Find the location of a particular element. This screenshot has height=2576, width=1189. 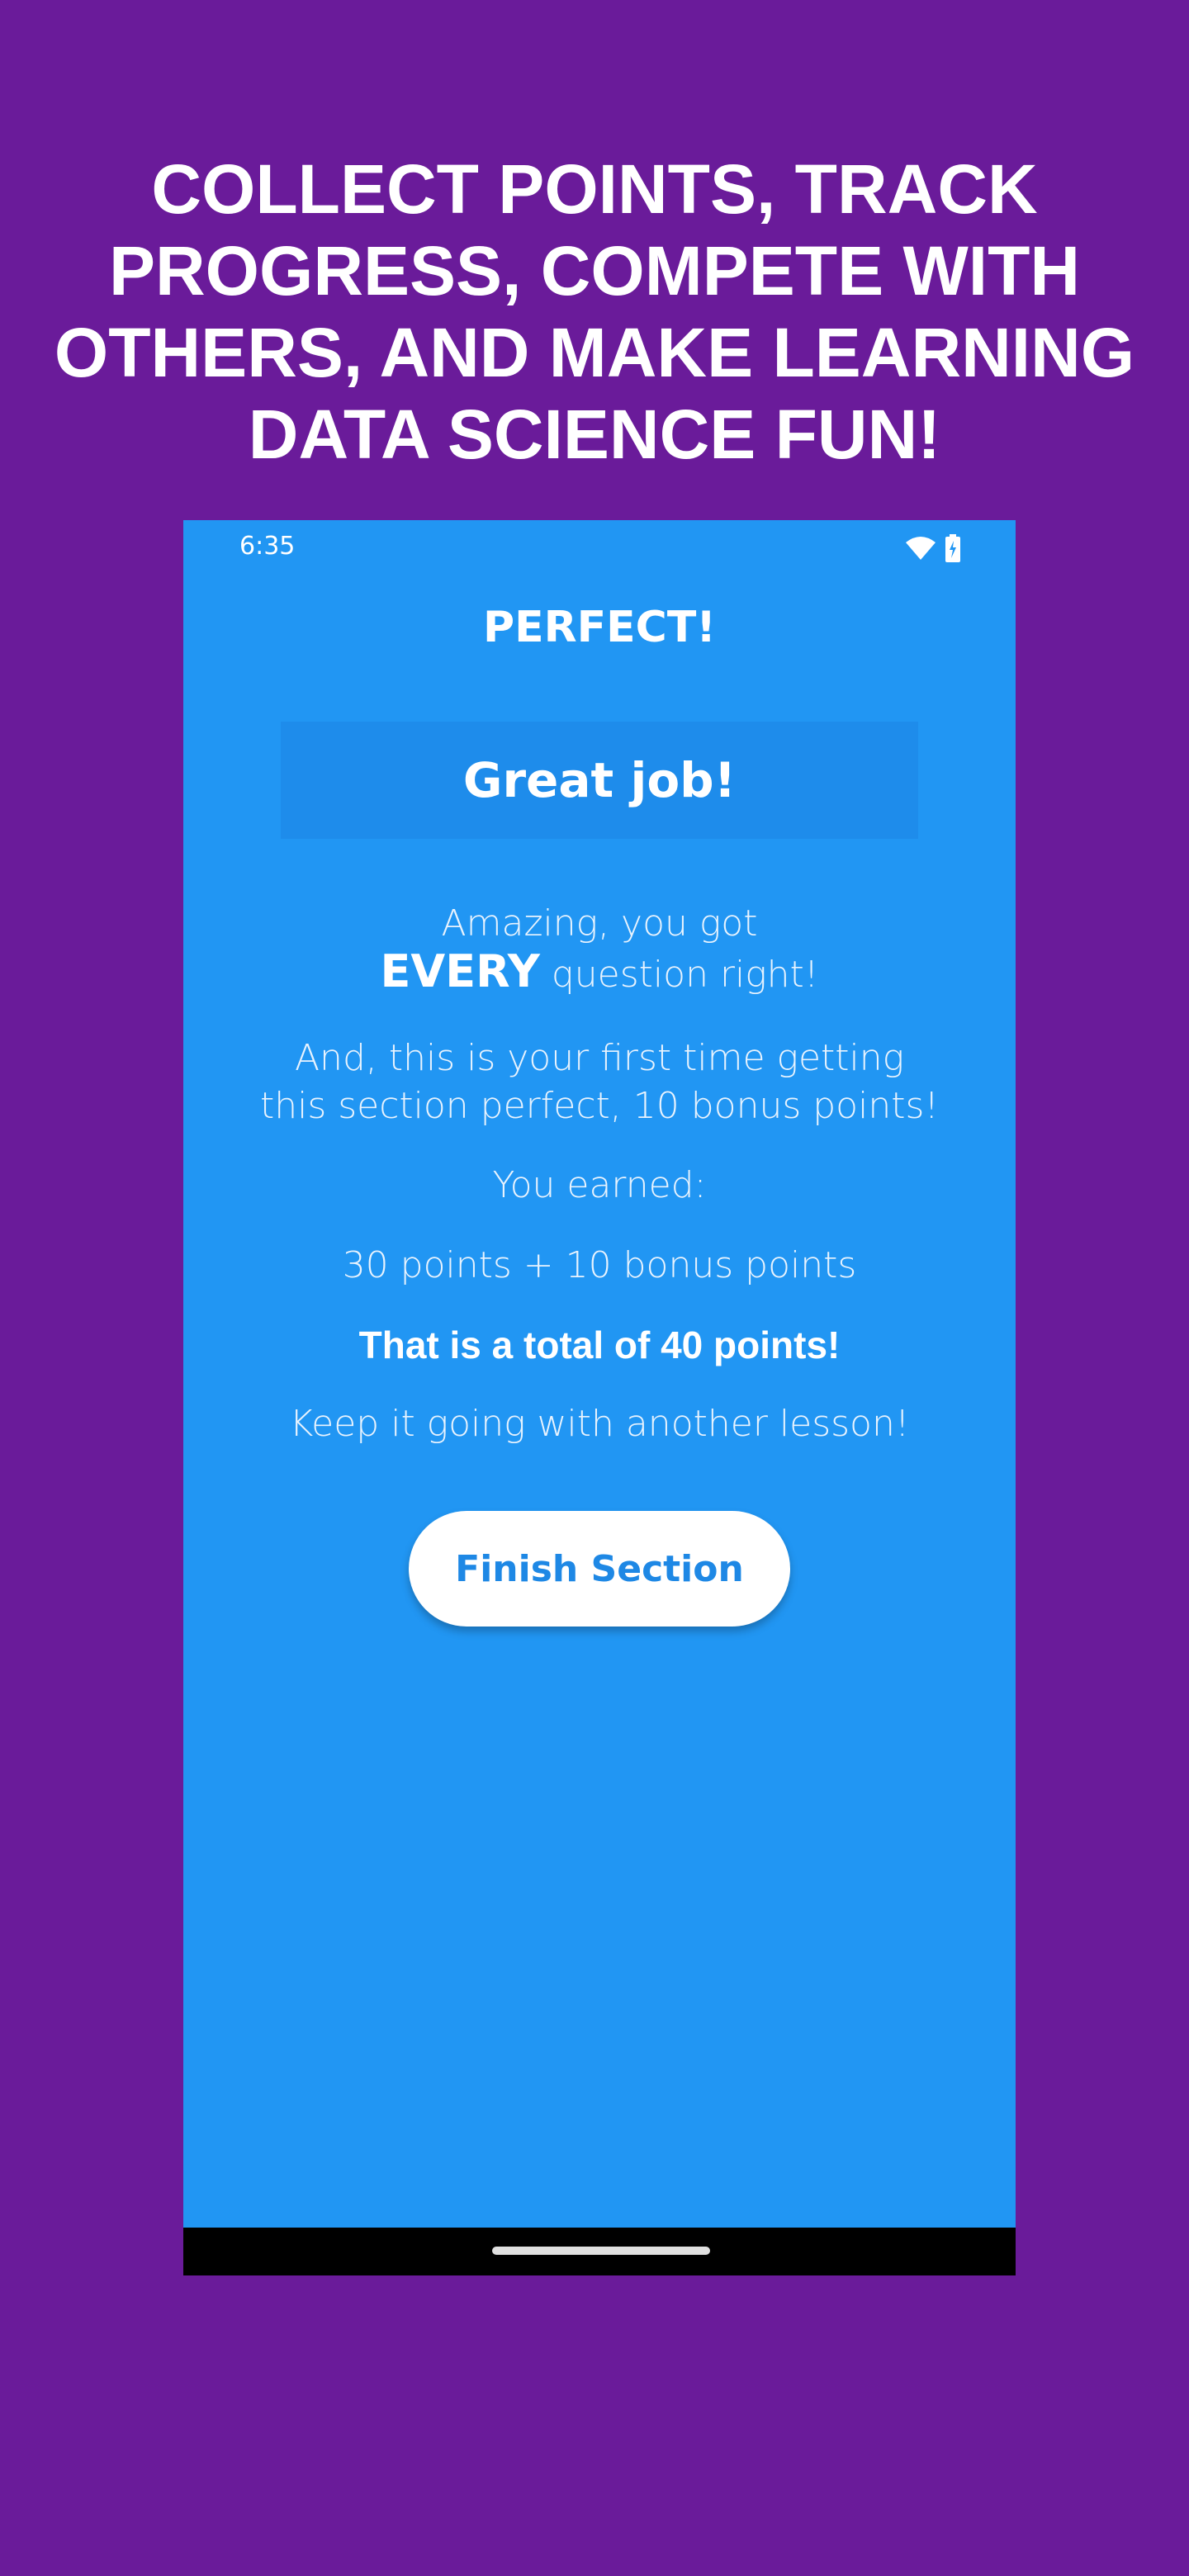

navigation-bar is located at coordinates (599, 2251).